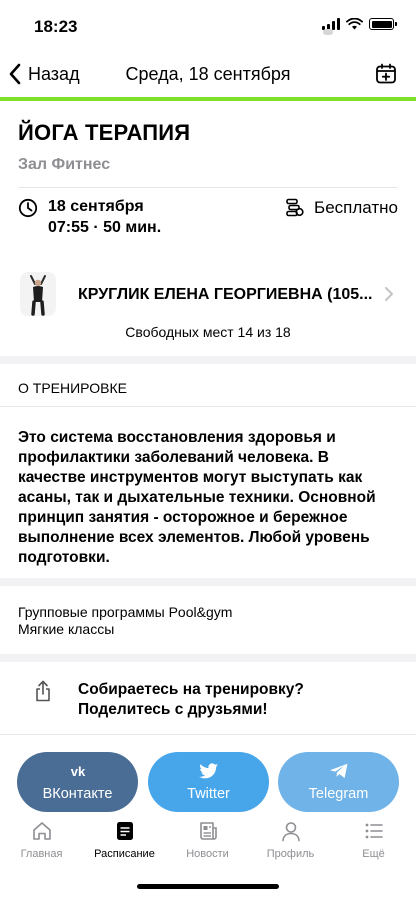 This screenshot has height=900, width=416. Describe the element at coordinates (124, 831) in the screenshot. I see `schedule-icon` at that location.